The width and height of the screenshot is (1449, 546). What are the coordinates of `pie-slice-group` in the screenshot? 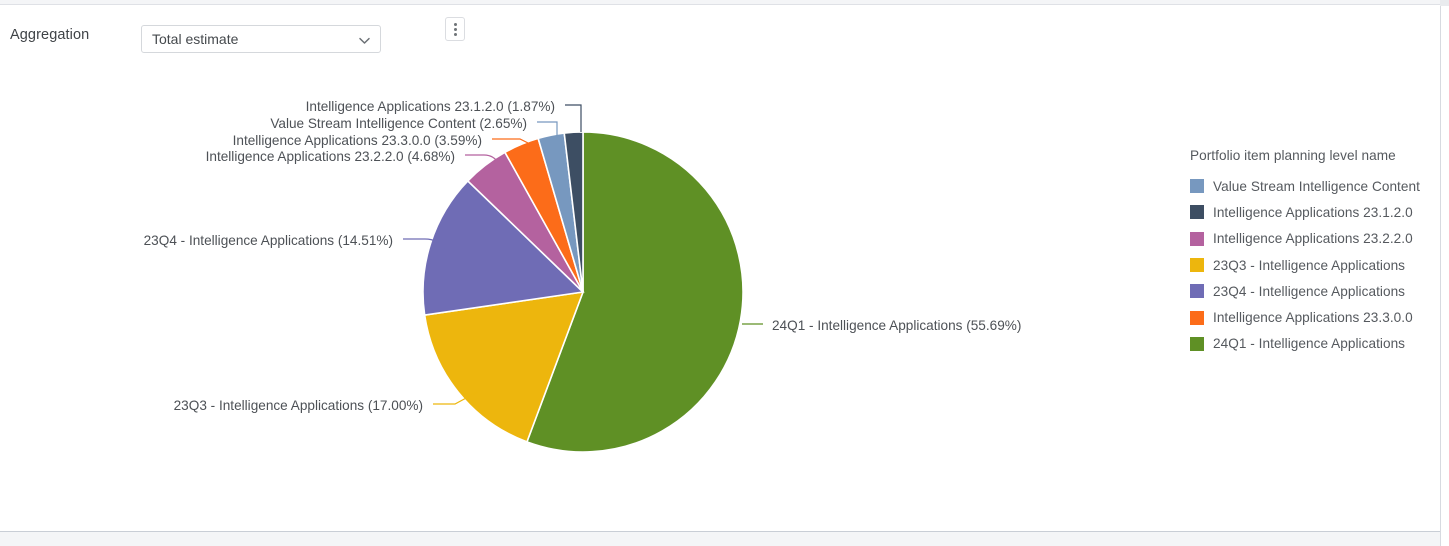 It's located at (583, 292).